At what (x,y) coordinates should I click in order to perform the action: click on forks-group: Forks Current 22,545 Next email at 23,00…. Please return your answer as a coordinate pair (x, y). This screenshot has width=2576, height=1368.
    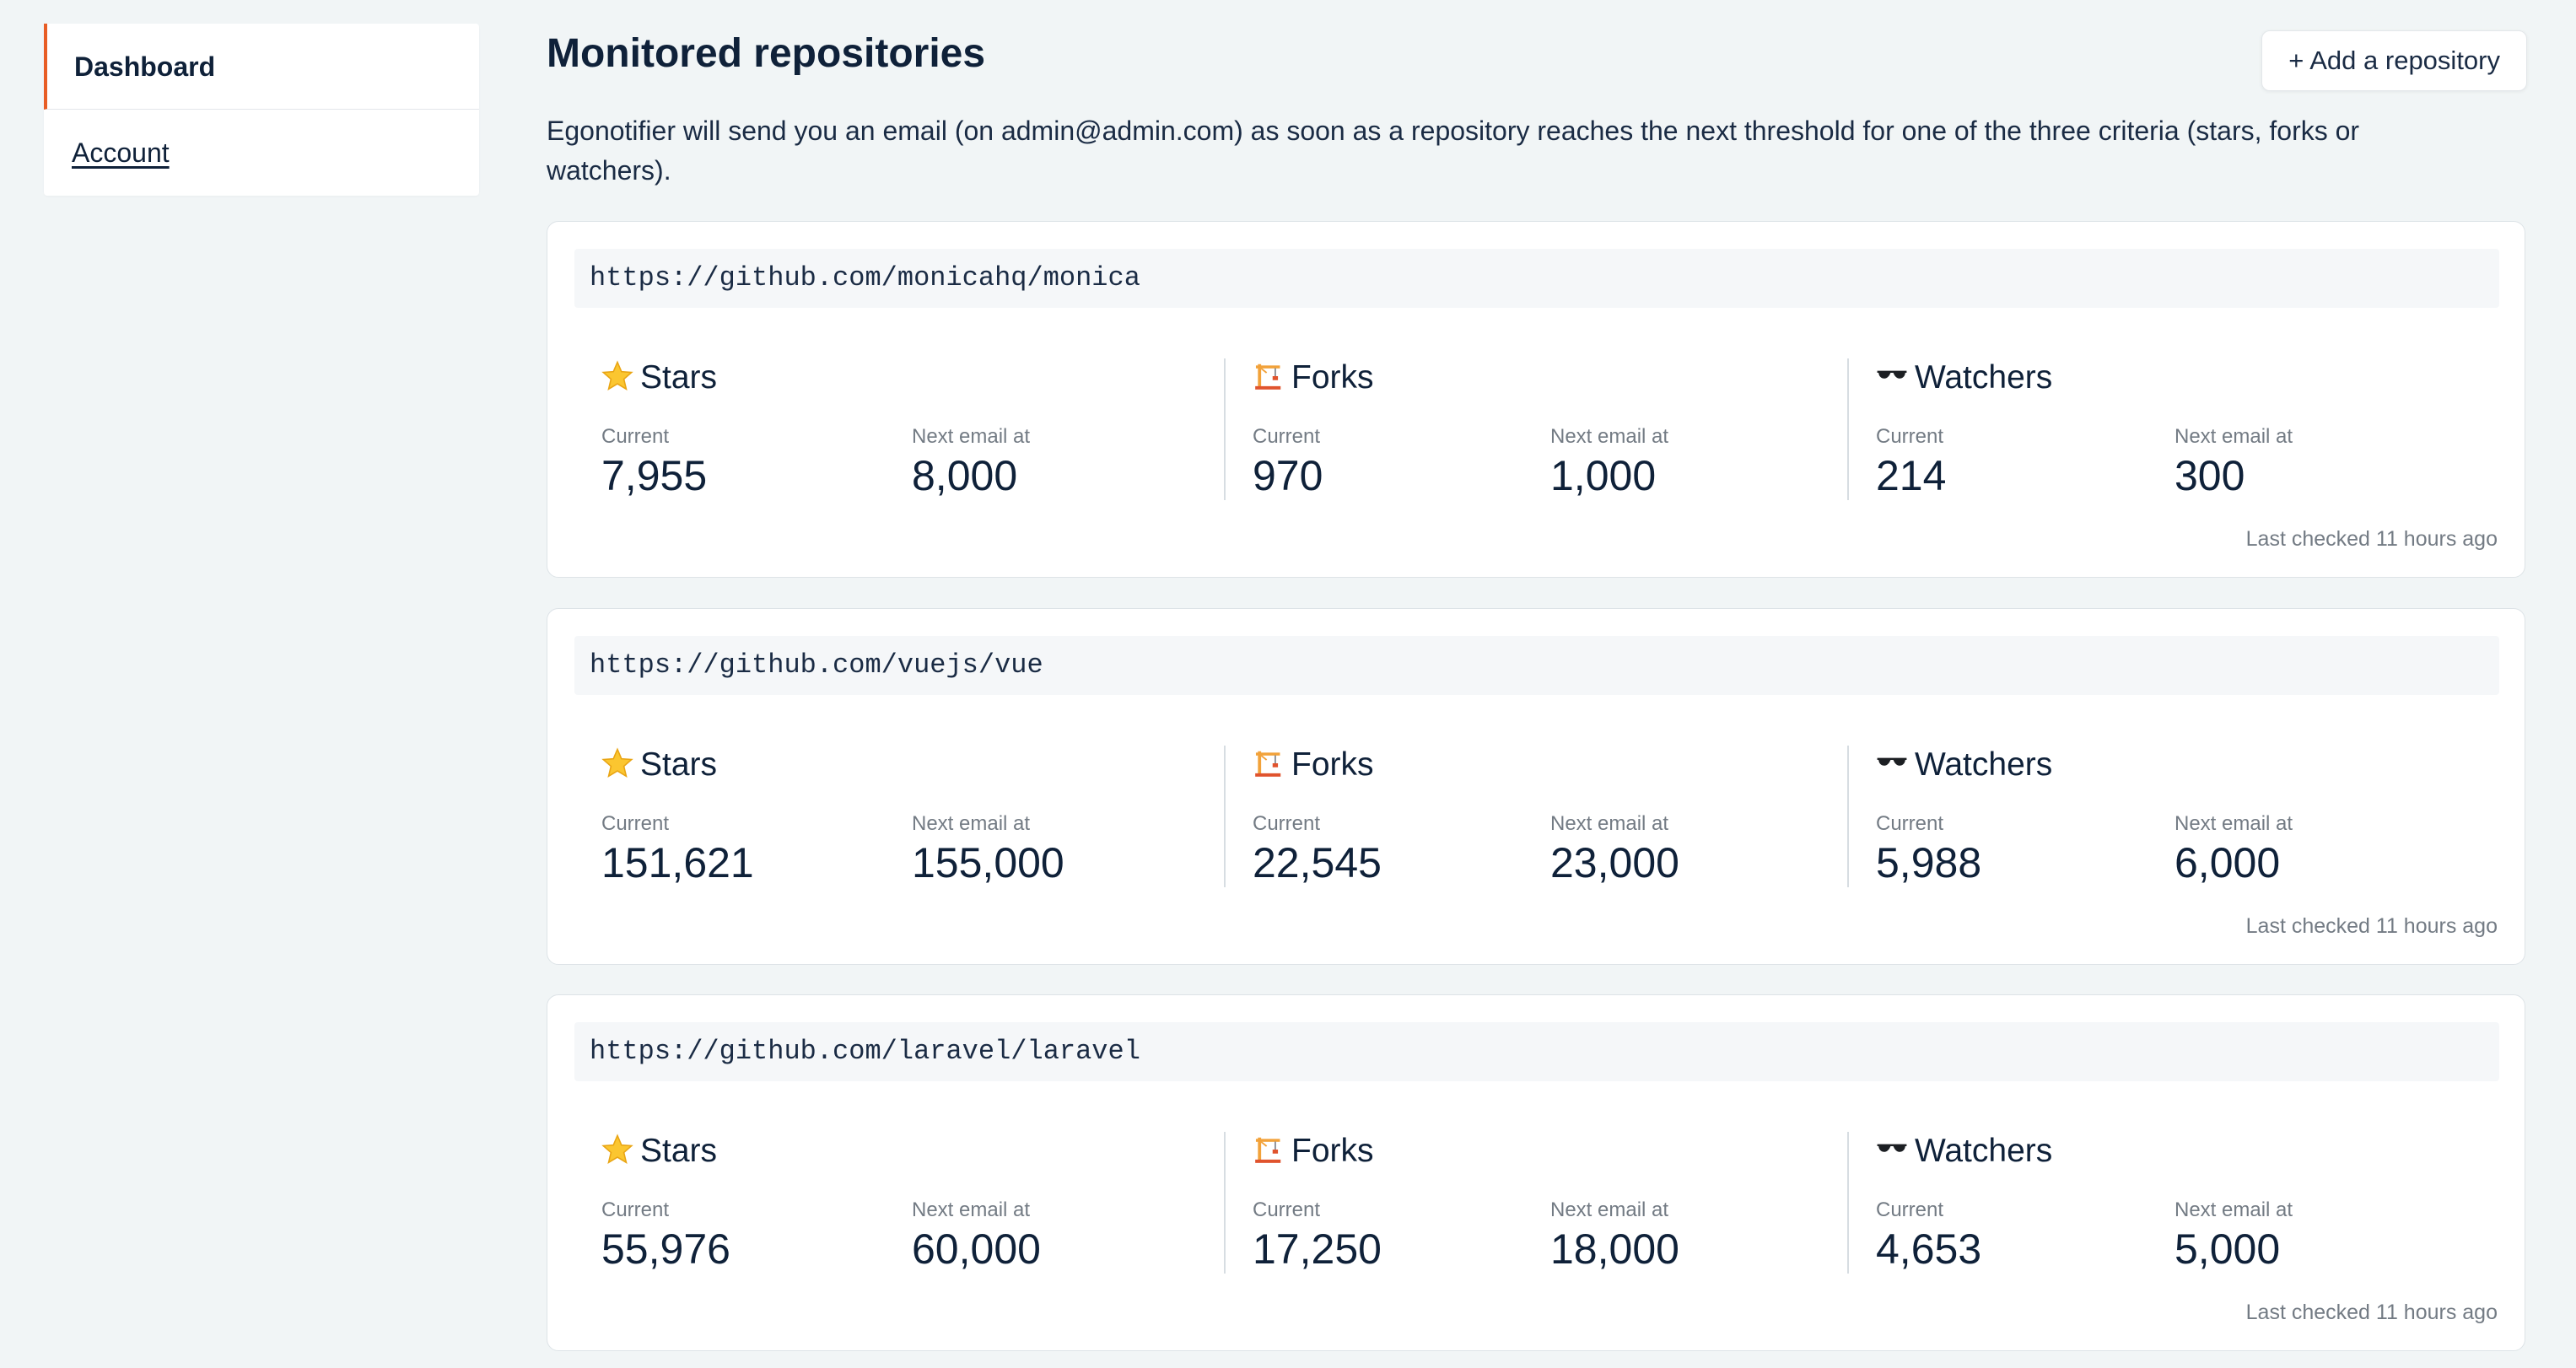
    Looking at the image, I should click on (1533, 816).